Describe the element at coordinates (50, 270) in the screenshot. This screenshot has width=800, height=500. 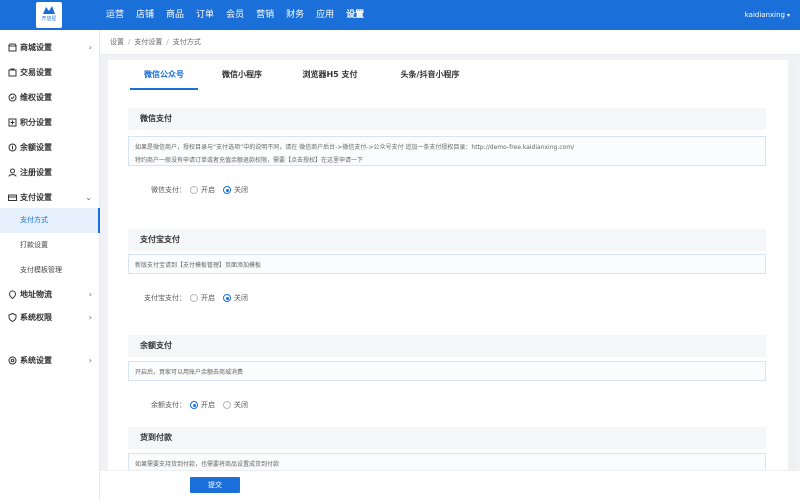
I see `sidebar-subitem-payment-template: 支付模板管理` at that location.